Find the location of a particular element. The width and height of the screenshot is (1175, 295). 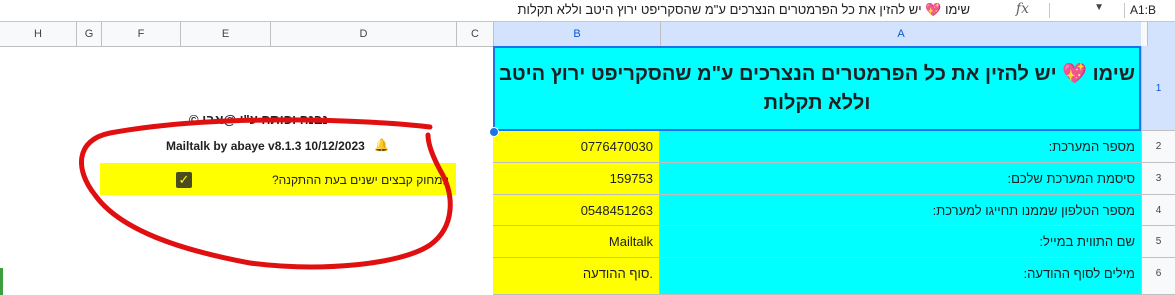

green-edge-mark is located at coordinates (1, 281).